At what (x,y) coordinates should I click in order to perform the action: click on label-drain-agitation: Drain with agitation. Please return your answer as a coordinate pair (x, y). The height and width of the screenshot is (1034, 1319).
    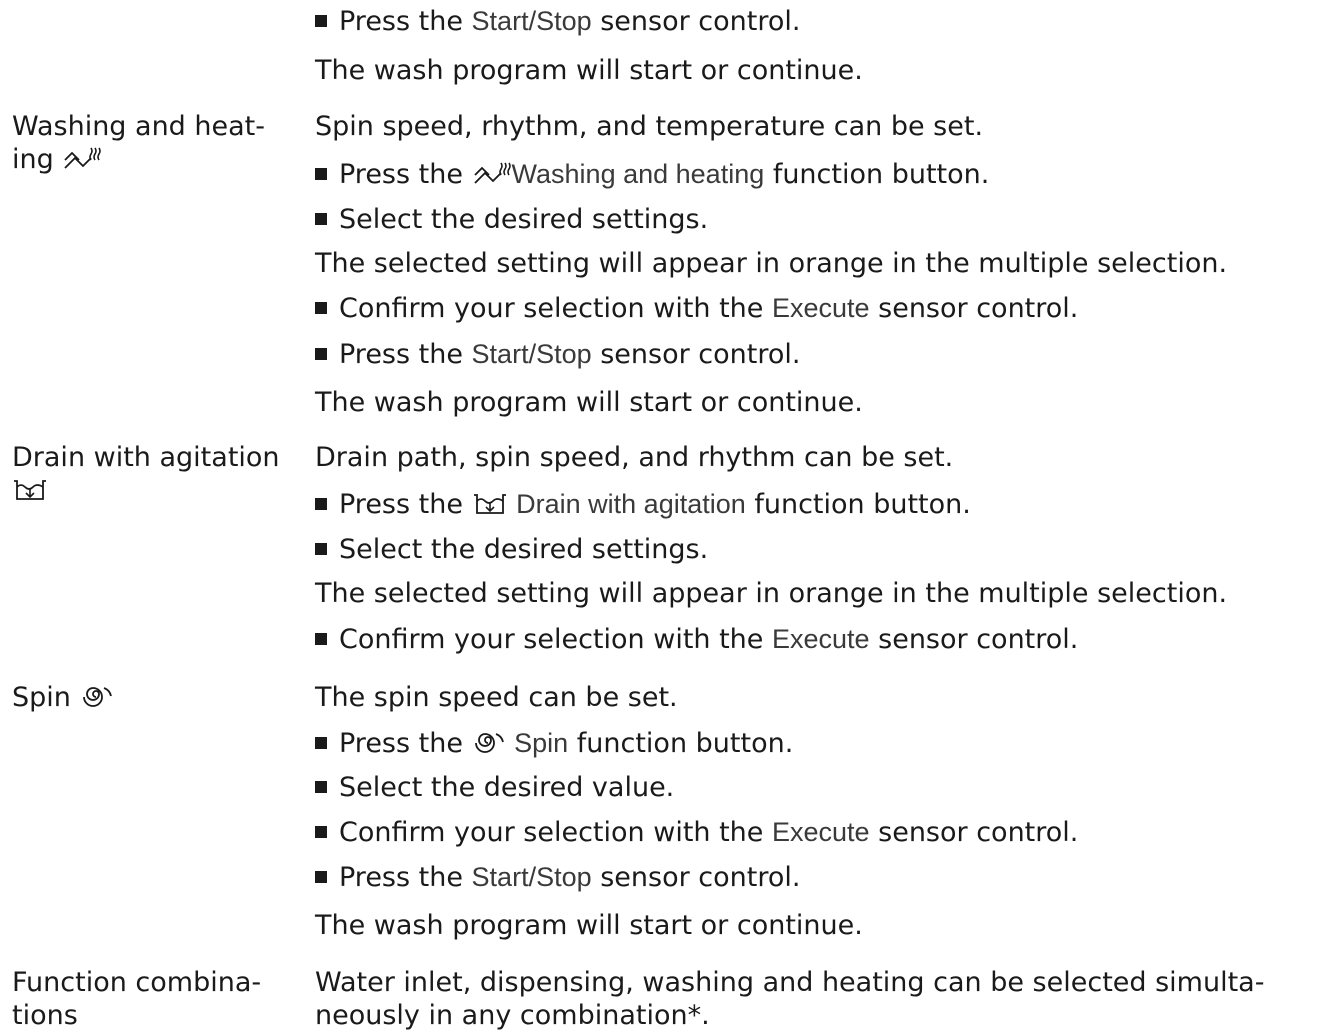
    Looking at the image, I should click on (146, 457).